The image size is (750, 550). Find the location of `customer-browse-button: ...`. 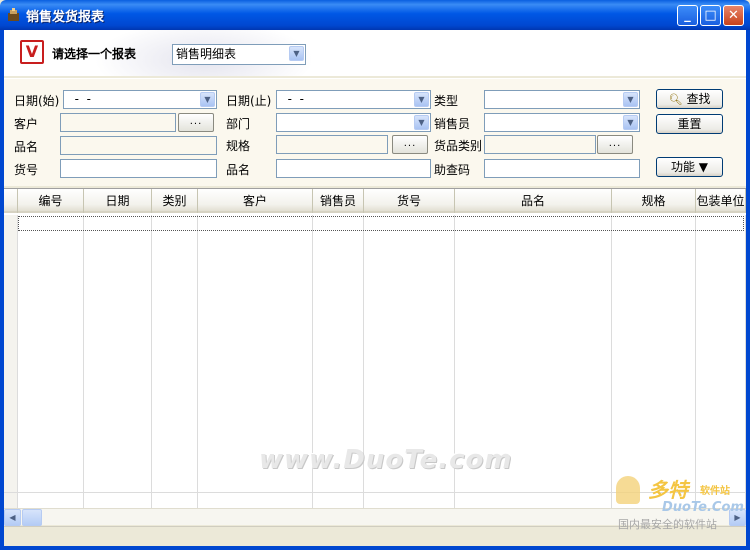

customer-browse-button: ... is located at coordinates (196, 122).